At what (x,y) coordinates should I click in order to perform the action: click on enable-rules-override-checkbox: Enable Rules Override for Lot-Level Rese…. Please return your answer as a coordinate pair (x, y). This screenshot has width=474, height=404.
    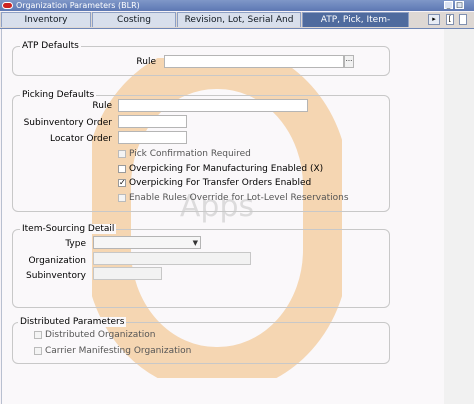
    Looking at the image, I should click on (233, 198).